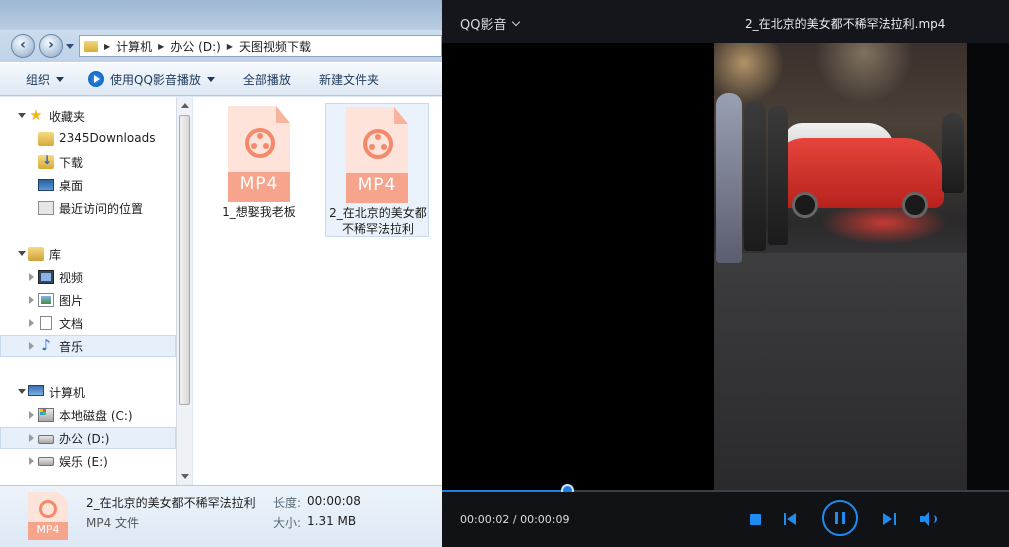 The height and width of the screenshot is (547, 1009). What do you see at coordinates (67, 117) in the screenshot?
I see `nav-label: 收藏夹` at bounding box center [67, 117].